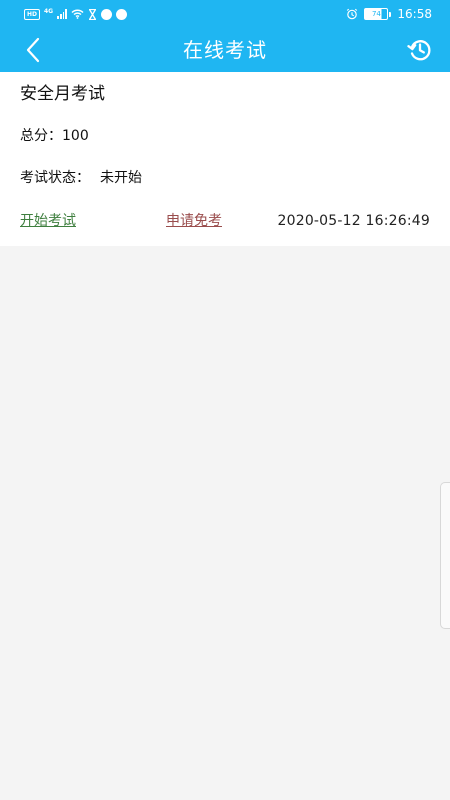 The width and height of the screenshot is (450, 800). I want to click on notification-icon, so click(122, 14).